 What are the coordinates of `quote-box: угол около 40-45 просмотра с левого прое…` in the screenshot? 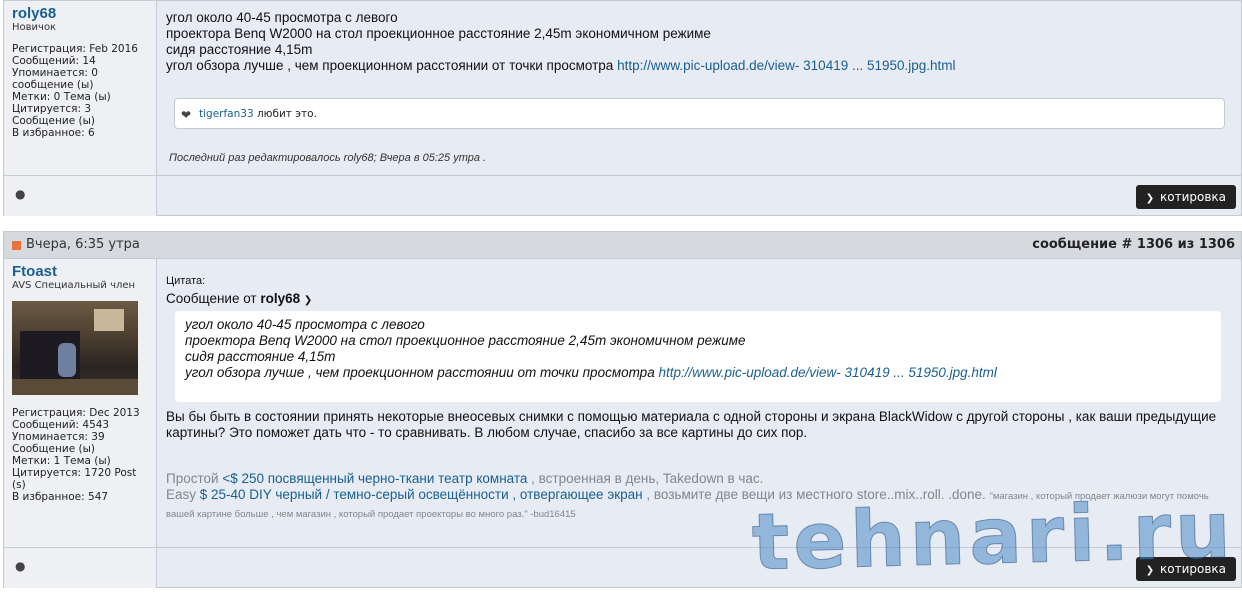 It's located at (698, 356).